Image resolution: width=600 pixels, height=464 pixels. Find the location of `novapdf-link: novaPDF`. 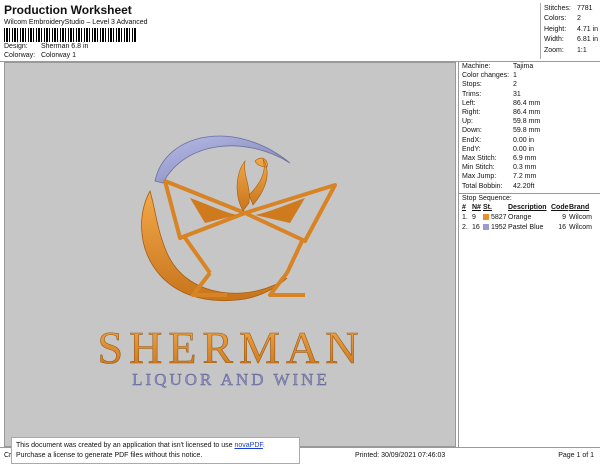

novapdf-link: novaPDF is located at coordinates (248, 445).